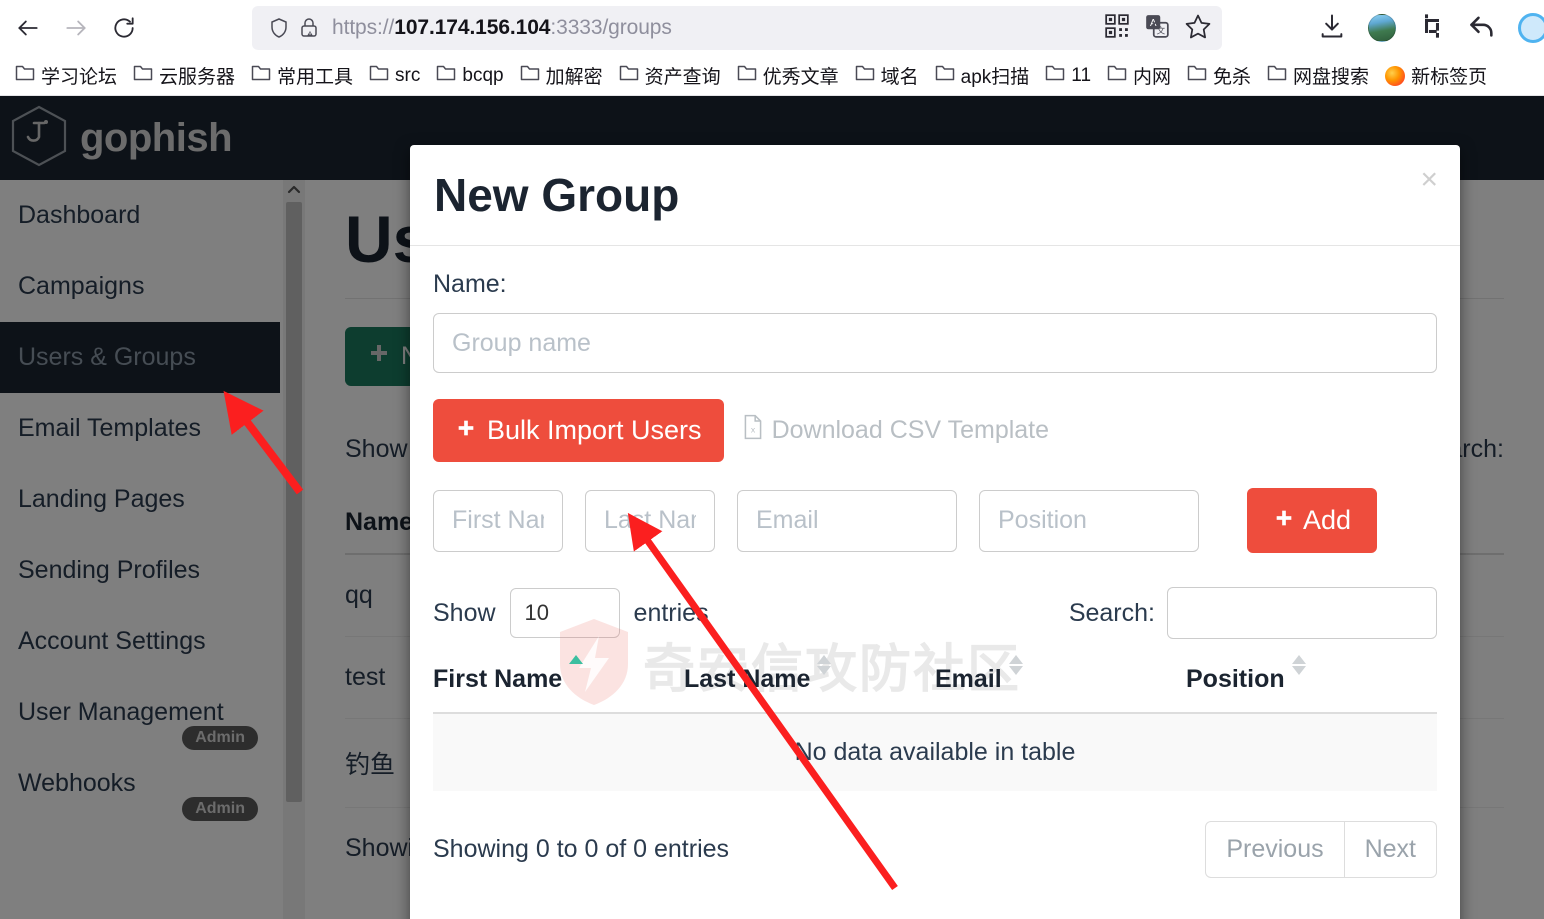 Image resolution: width=1544 pixels, height=919 pixels. Describe the element at coordinates (561, 75) in the screenshot. I see `bookmark-item-5: 加解密` at that location.